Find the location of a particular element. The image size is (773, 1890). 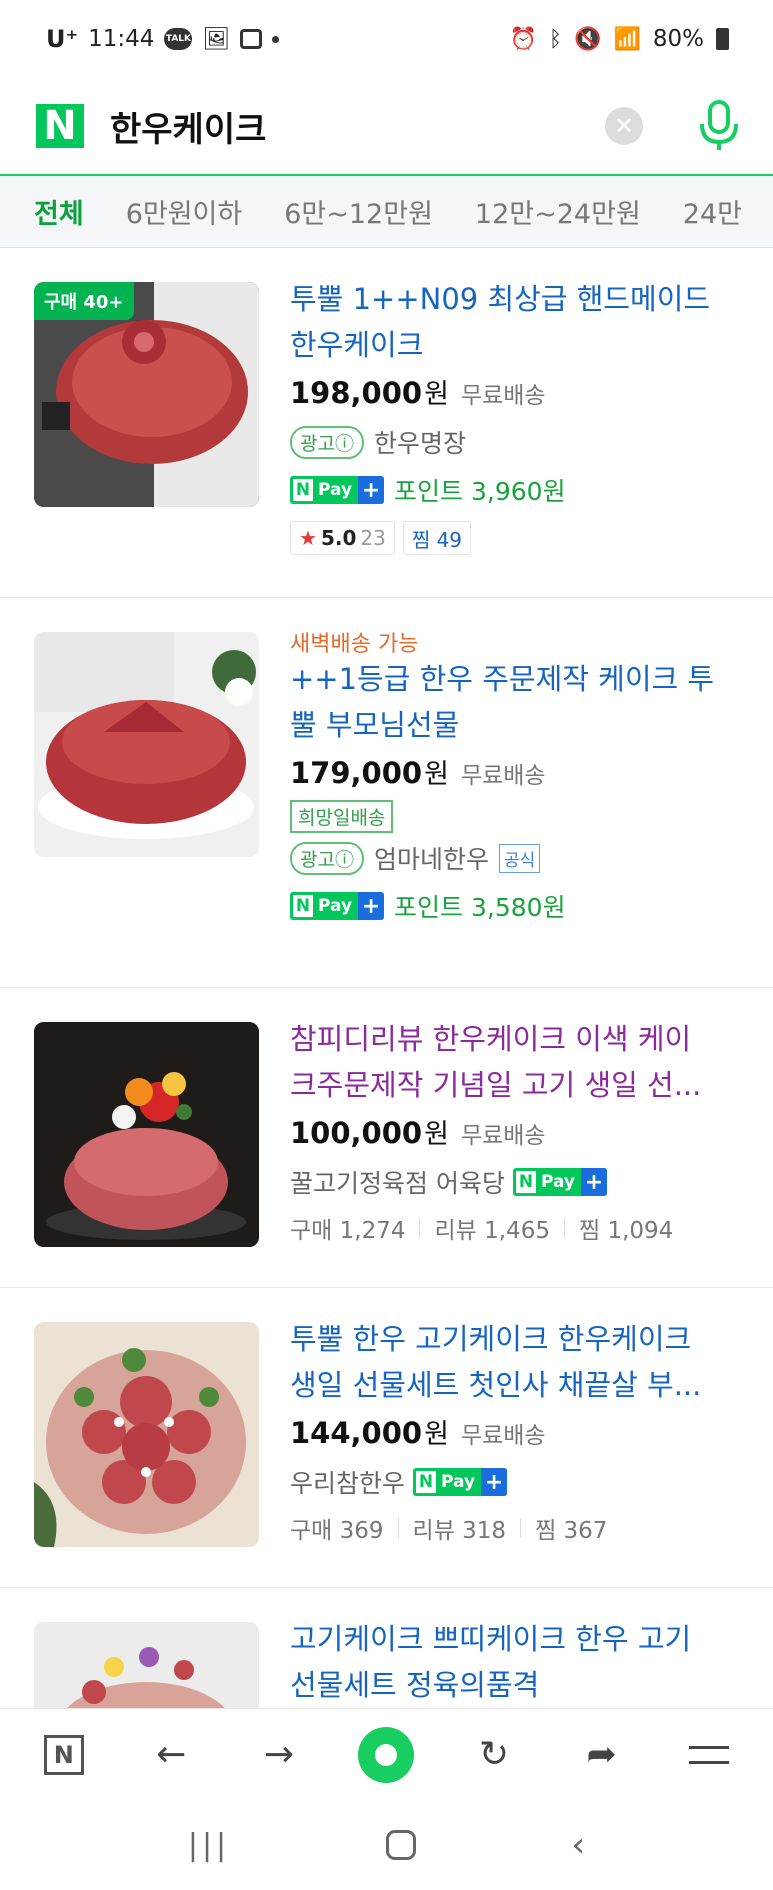

seller-row: 우리참한우 N Pay + is located at coordinates (521, 1482).